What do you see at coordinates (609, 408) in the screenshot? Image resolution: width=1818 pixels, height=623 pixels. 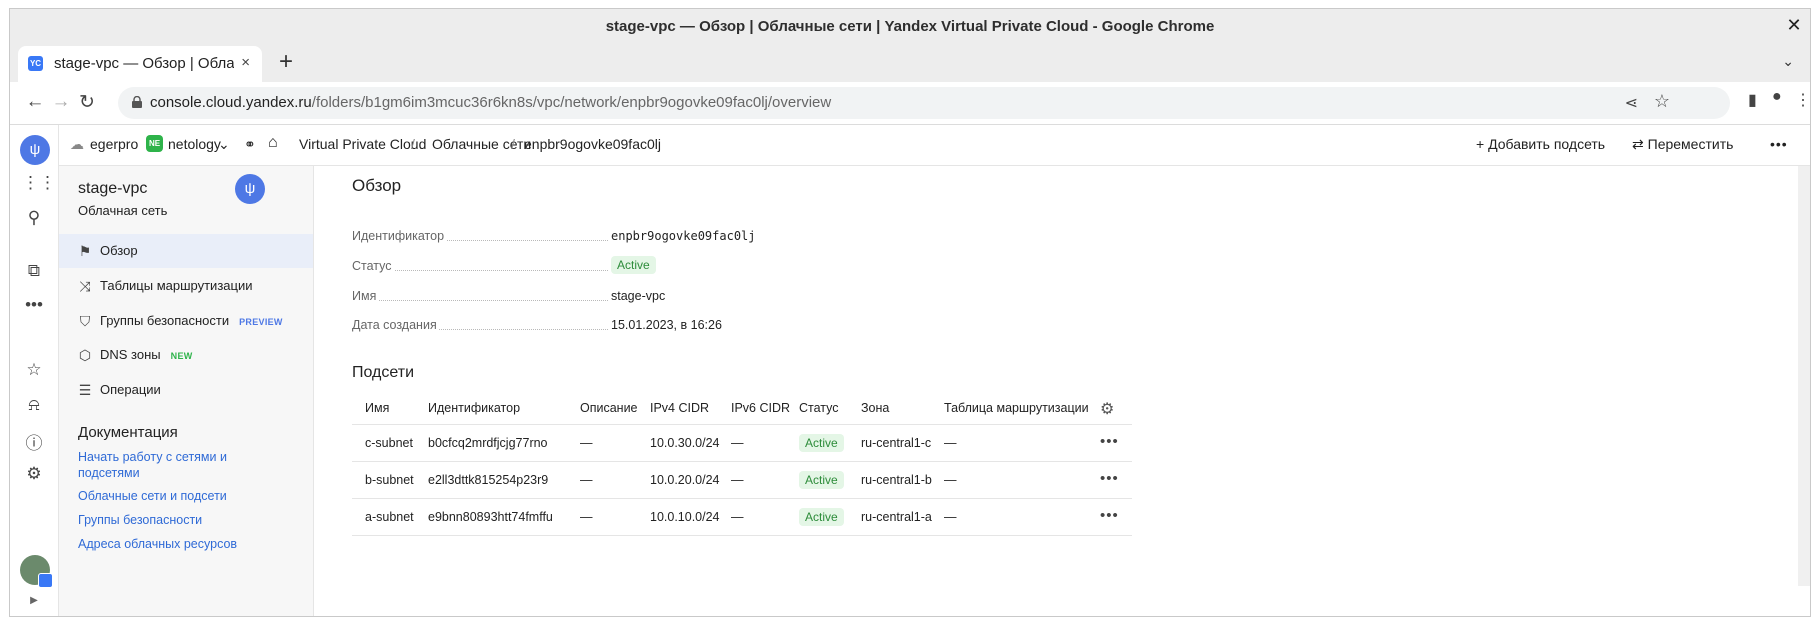 I see `column-header: Описание` at bounding box center [609, 408].